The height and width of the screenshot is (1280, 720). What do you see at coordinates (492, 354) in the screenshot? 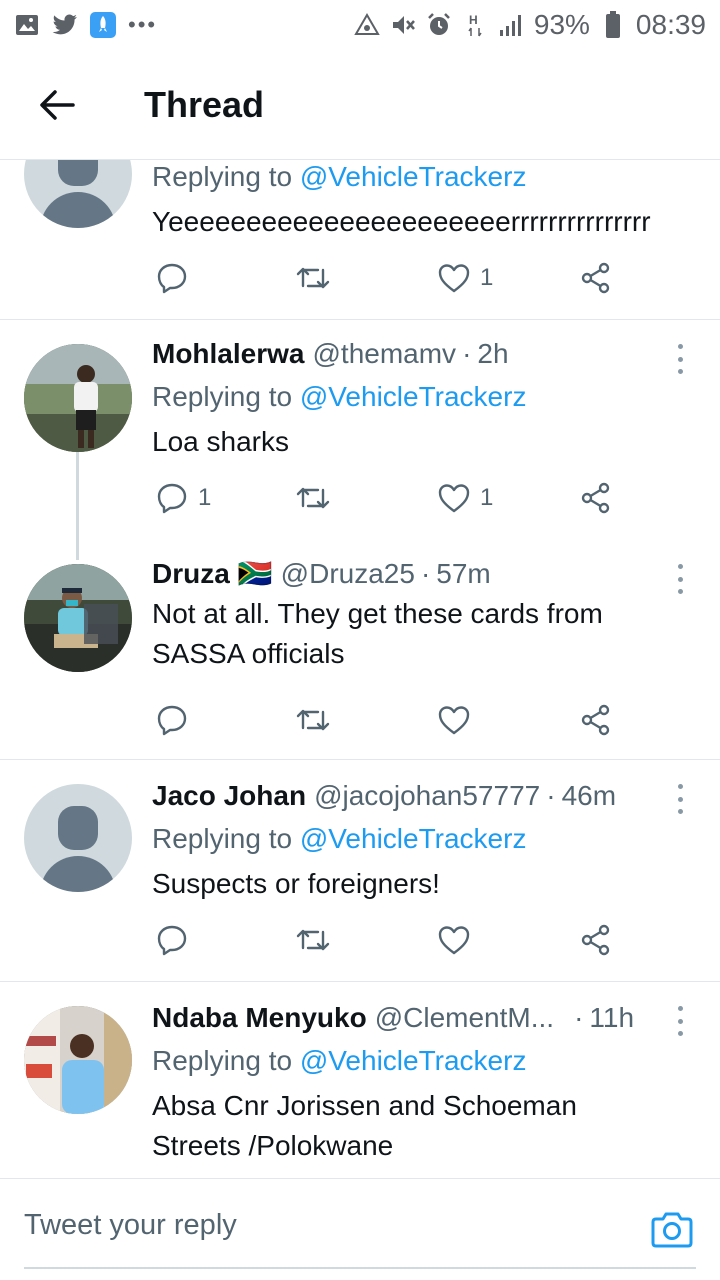
I see `timestamp: 2h` at bounding box center [492, 354].